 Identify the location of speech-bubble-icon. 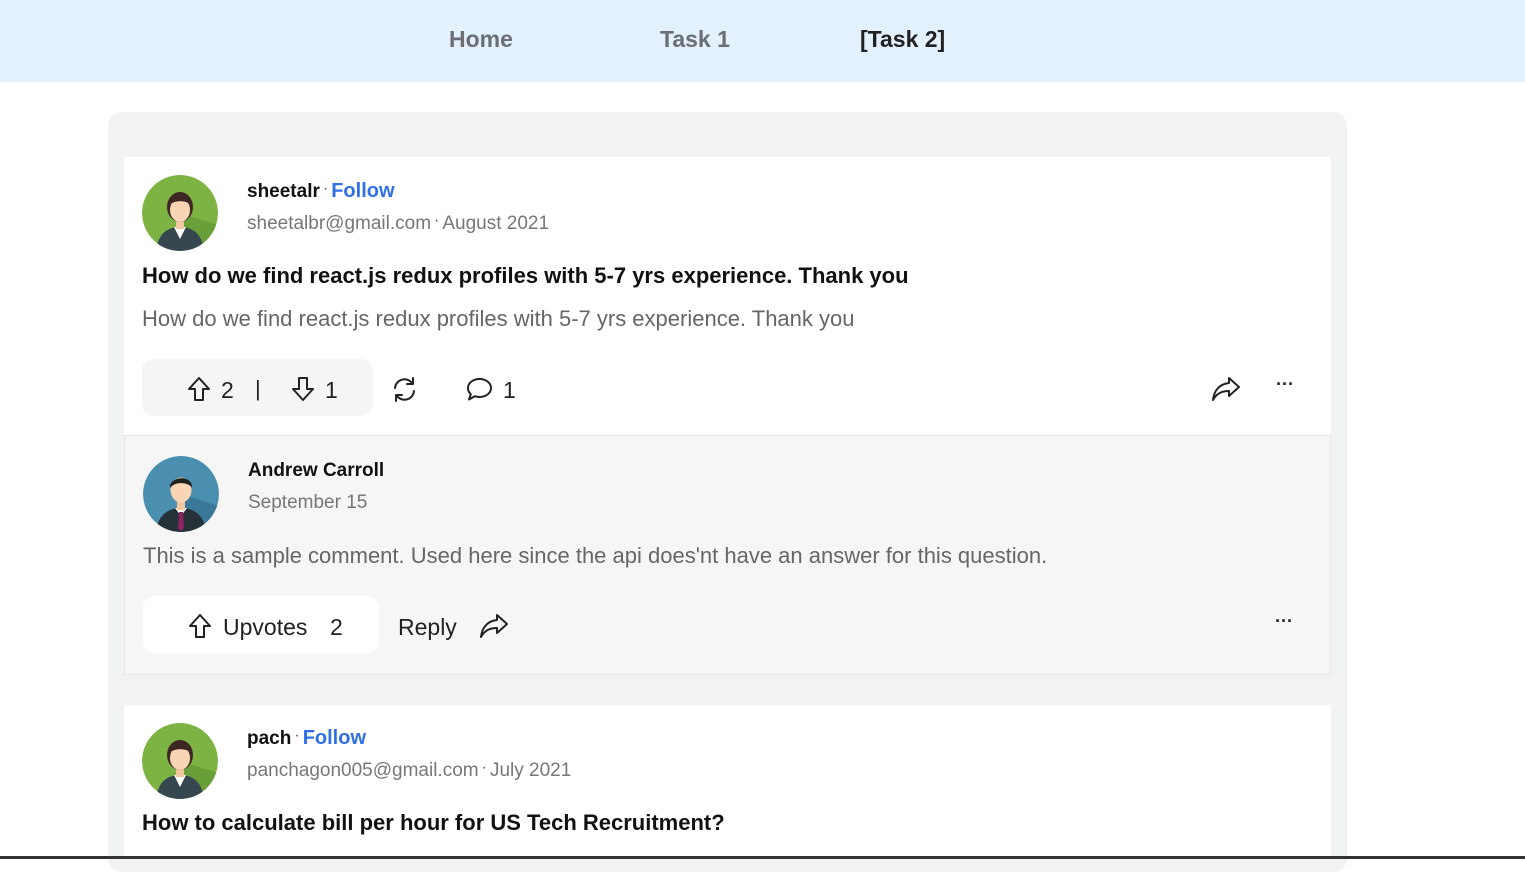
(479, 389).